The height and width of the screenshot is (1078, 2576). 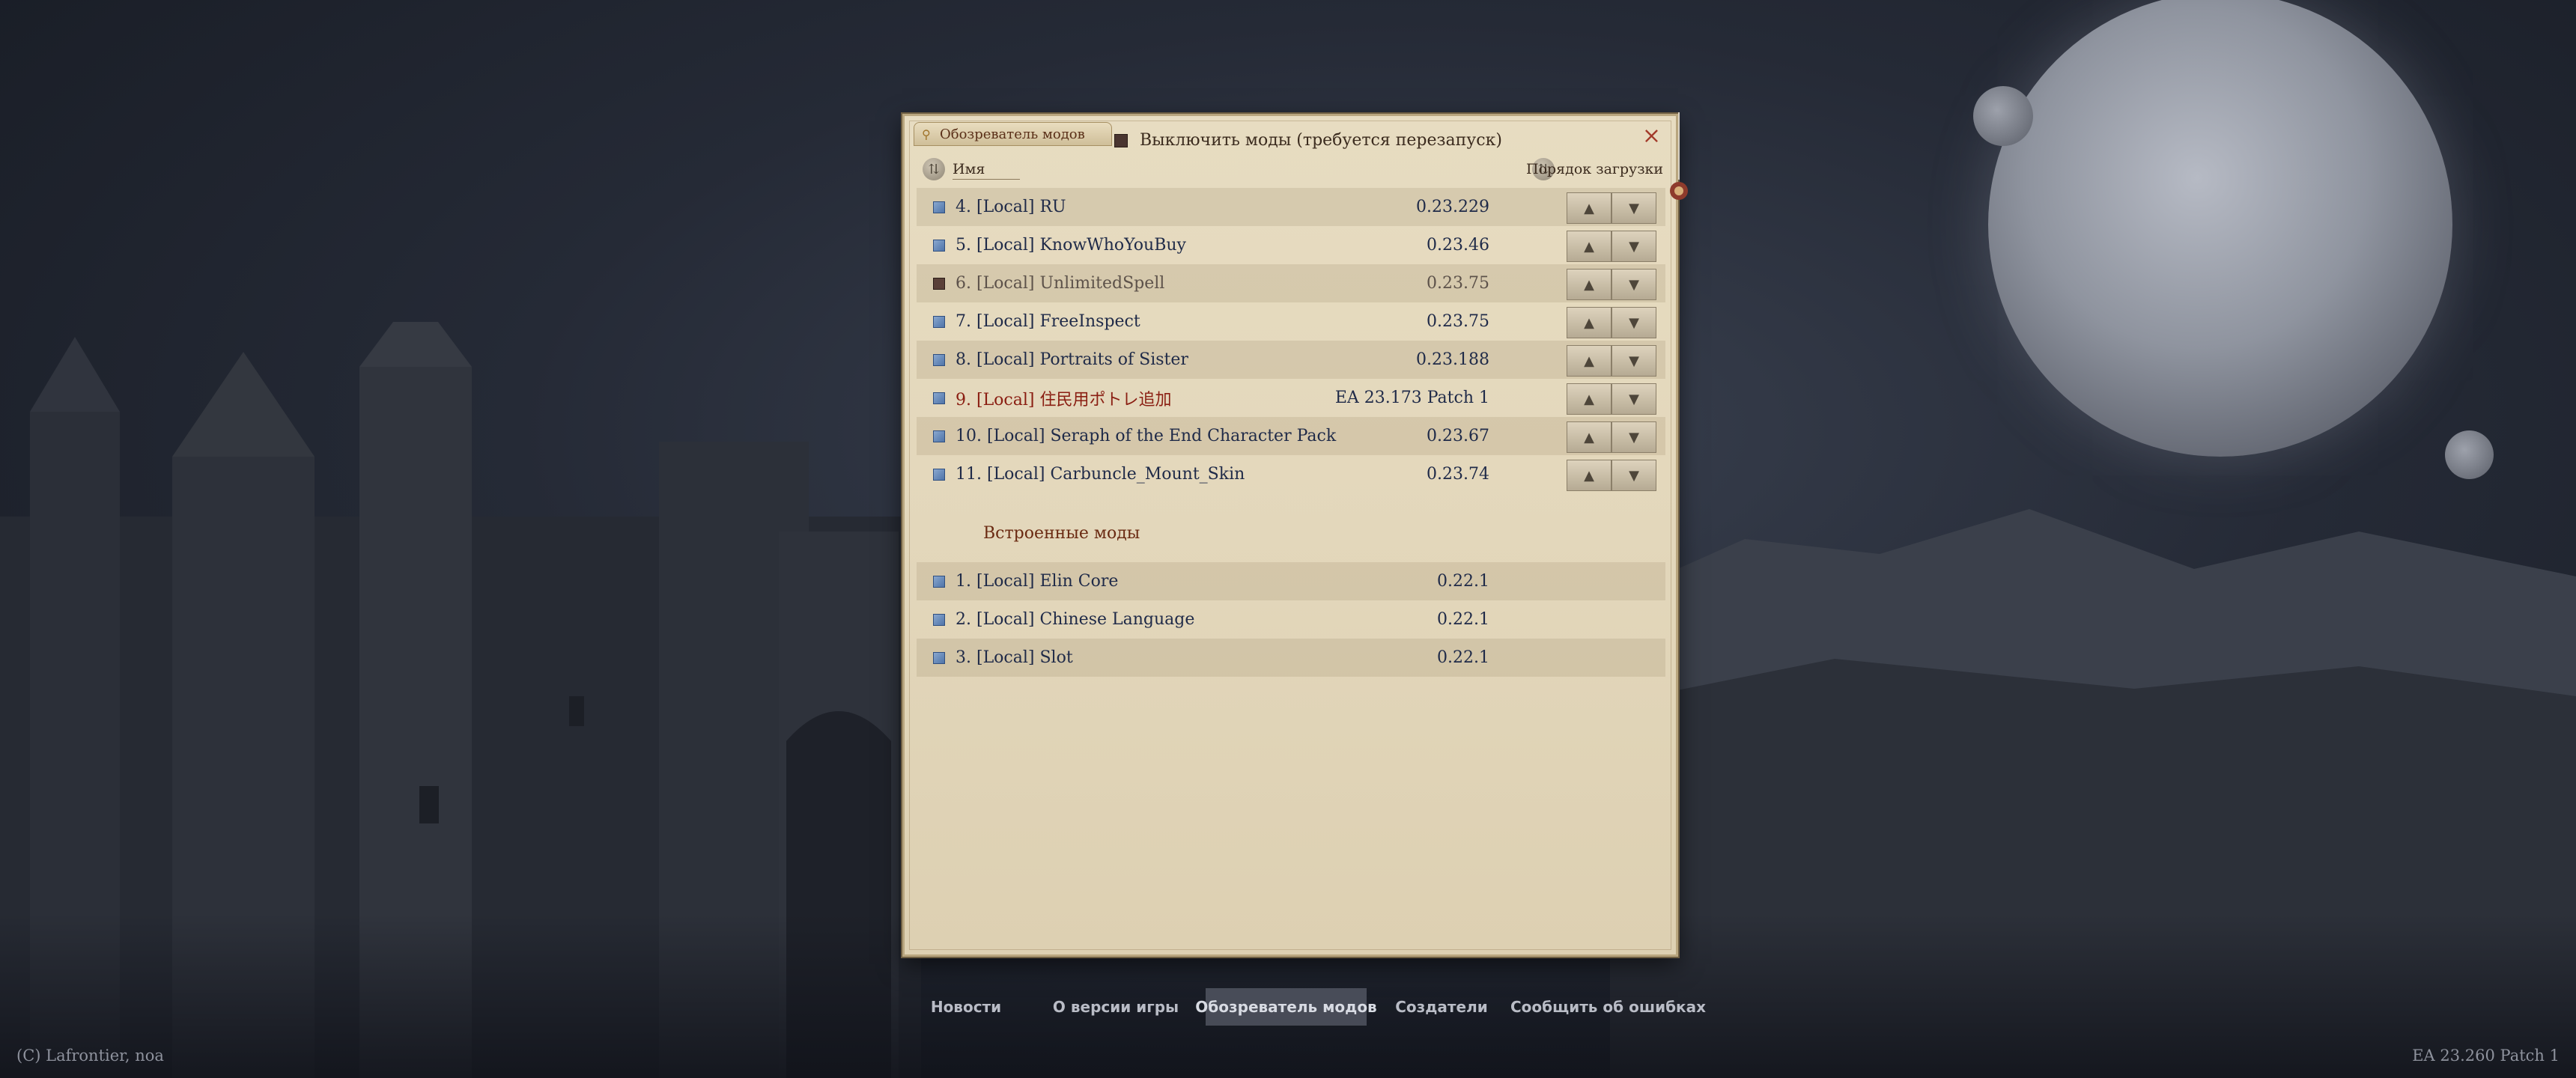 I want to click on sort-by-name-icon: ⇅, so click(x=934, y=169).